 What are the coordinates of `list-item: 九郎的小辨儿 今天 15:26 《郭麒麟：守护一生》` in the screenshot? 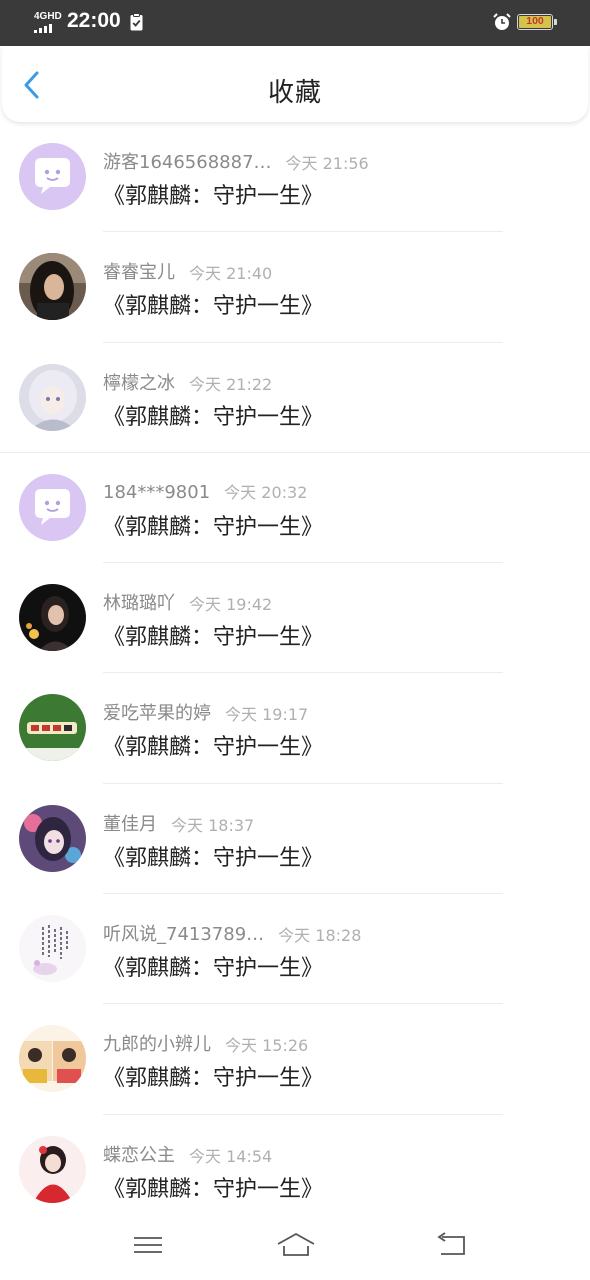 It's located at (295, 1059).